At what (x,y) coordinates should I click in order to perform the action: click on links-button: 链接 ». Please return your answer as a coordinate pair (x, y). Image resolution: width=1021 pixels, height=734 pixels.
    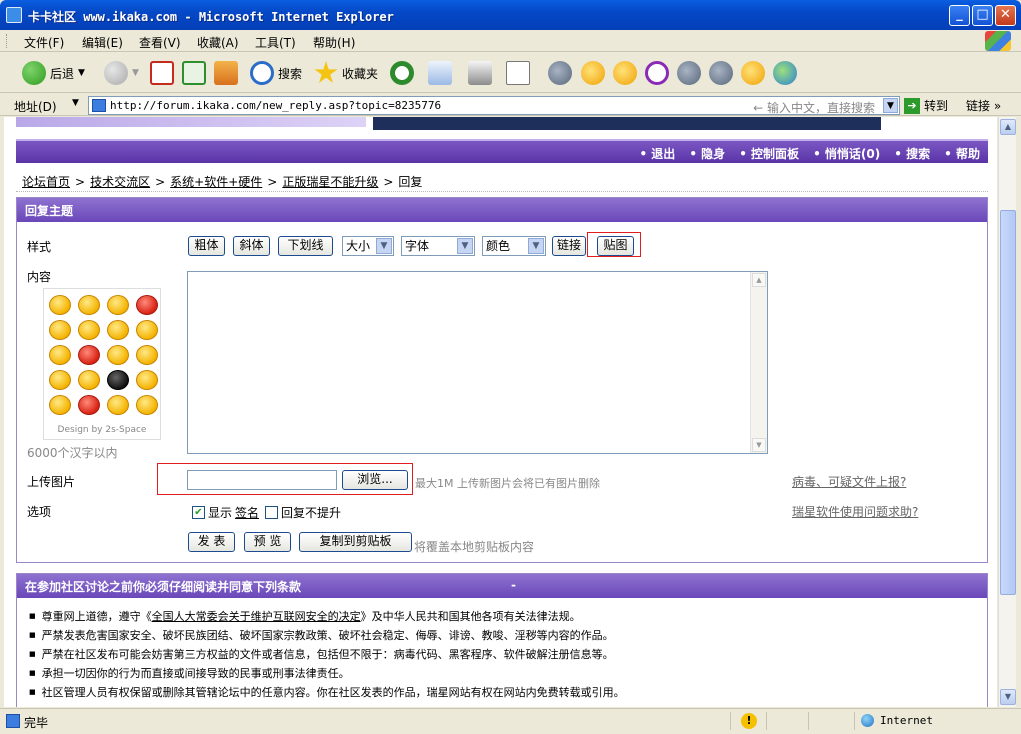
    Looking at the image, I should click on (983, 105).